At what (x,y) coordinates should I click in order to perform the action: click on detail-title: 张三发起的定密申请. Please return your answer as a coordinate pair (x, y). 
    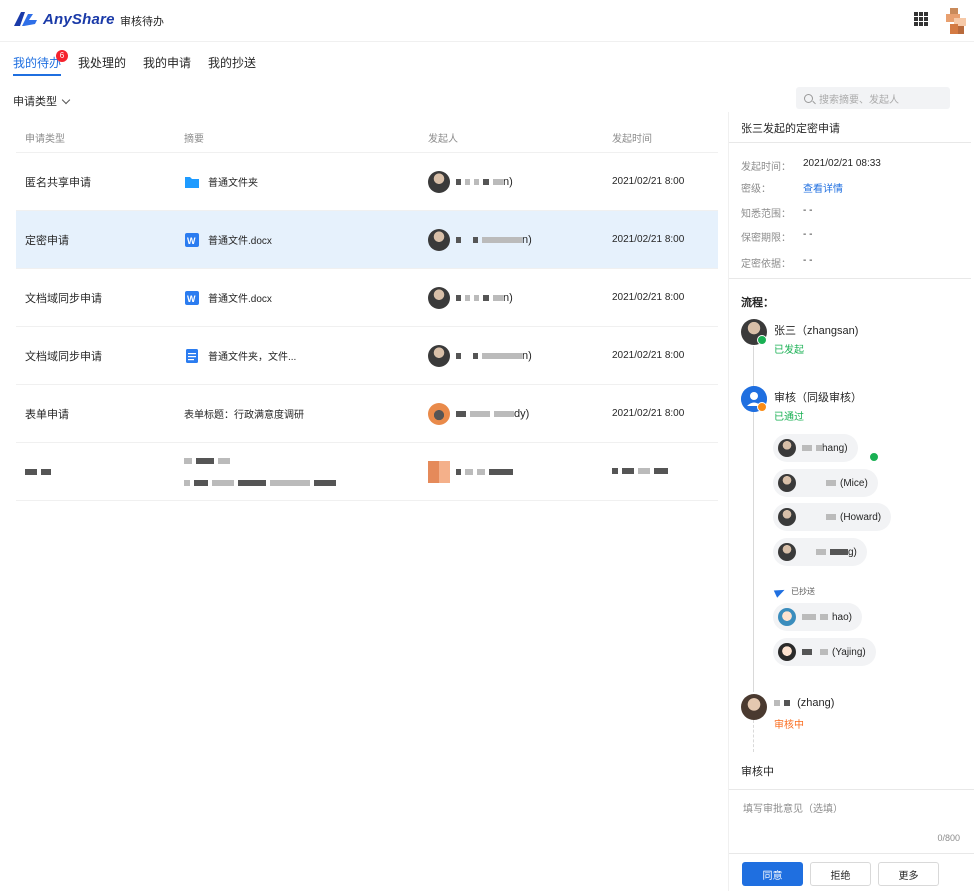
    Looking at the image, I should click on (790, 129).